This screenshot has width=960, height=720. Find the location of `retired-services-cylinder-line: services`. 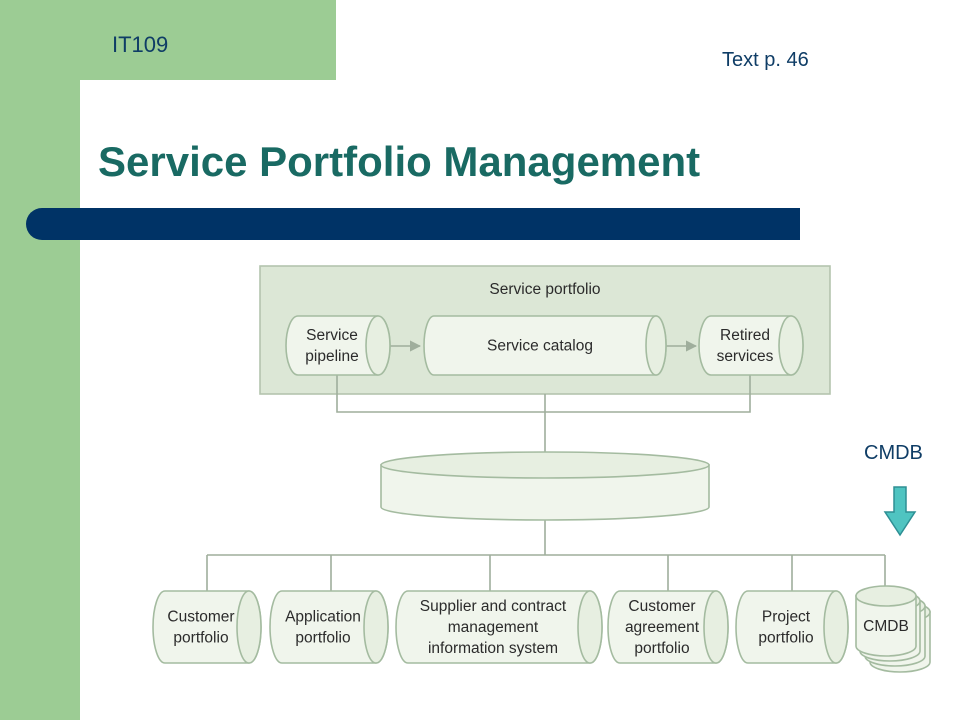

retired-services-cylinder-line: services is located at coordinates (745, 356).